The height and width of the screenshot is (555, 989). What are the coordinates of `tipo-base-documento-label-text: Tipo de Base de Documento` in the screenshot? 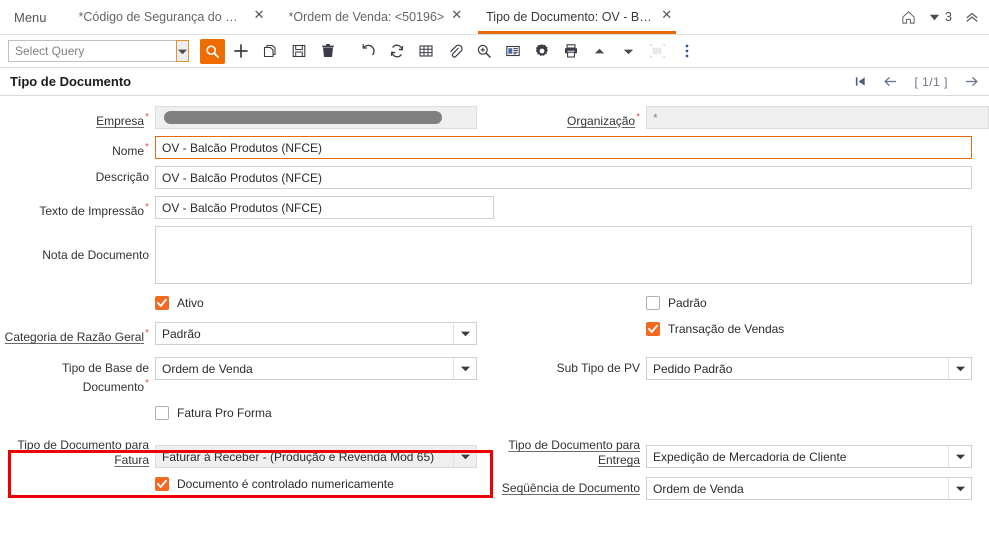 It's located at (105, 377).